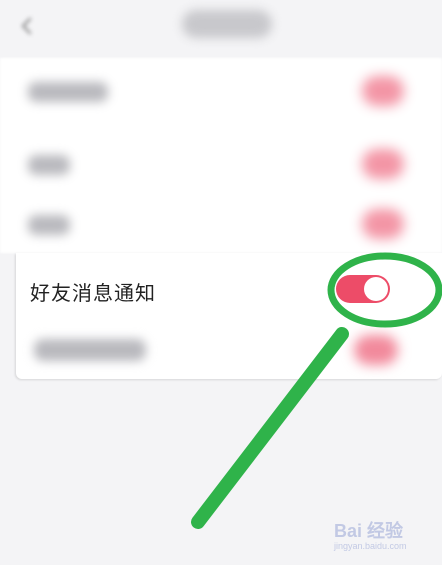 This screenshot has height=565, width=442. I want to click on friend-message-notification-toggle, so click(363, 289).